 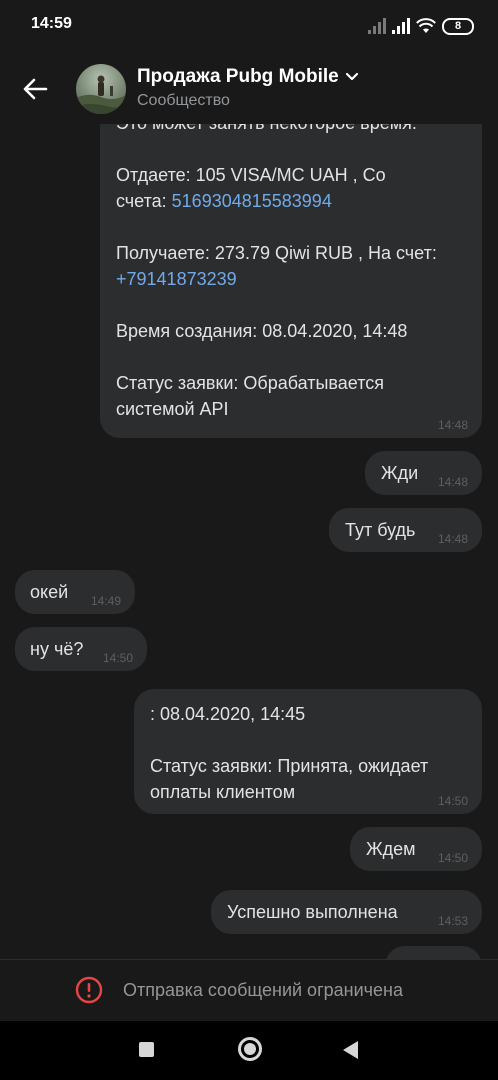 I want to click on warning-icon, so click(x=89, y=990).